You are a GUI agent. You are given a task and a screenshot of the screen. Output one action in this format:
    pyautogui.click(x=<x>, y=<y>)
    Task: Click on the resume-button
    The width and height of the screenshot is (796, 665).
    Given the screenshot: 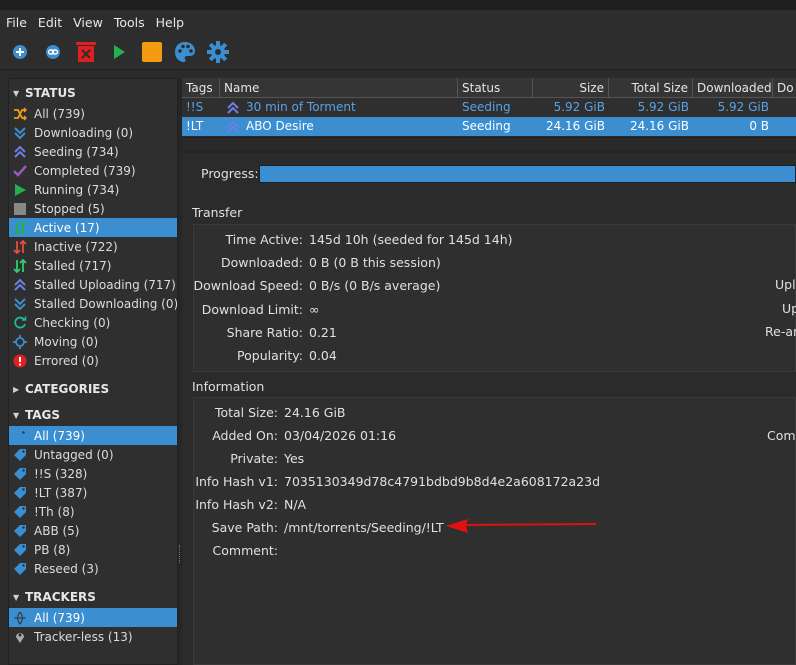 What is the action you would take?
    pyautogui.click(x=119, y=52)
    